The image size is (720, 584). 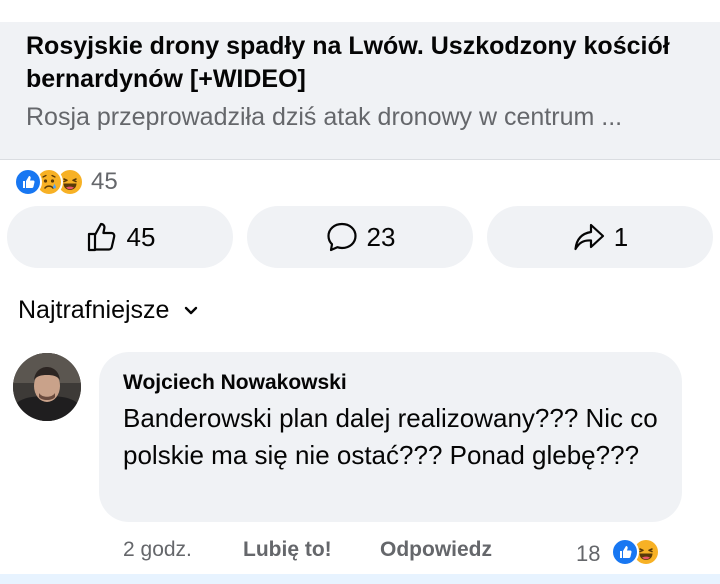 I want to click on like-count: 45, so click(x=141, y=236).